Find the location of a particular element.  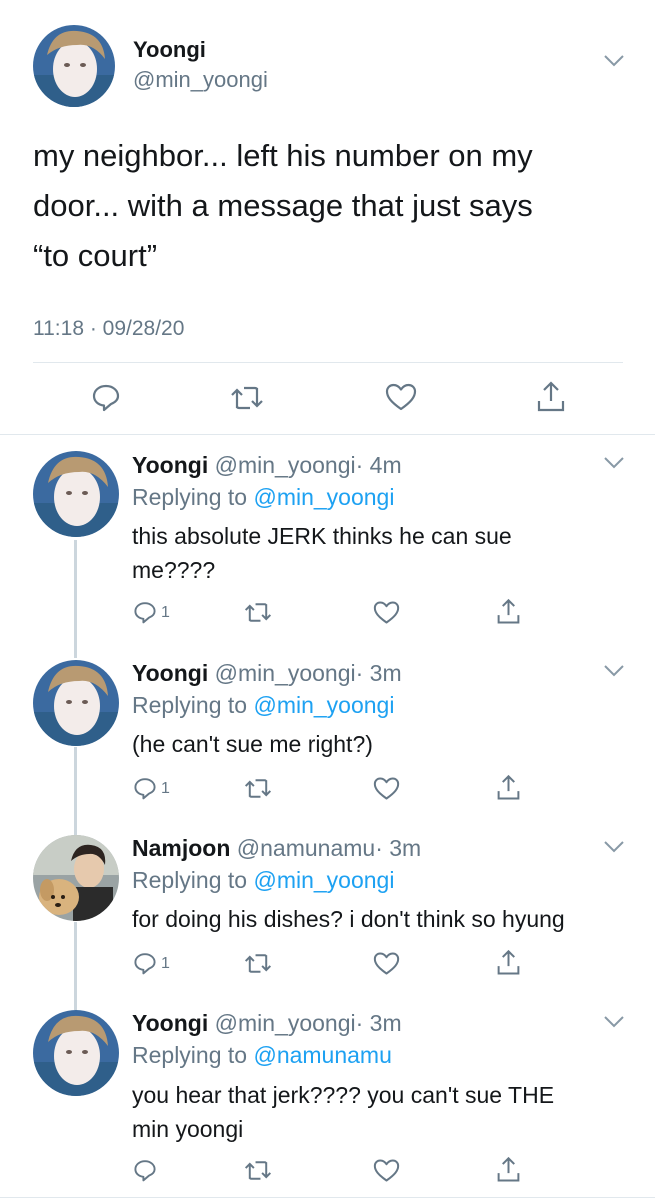

reply-text-line-1: this absolute JERK thinks he can sue is located at coordinates (322, 536).